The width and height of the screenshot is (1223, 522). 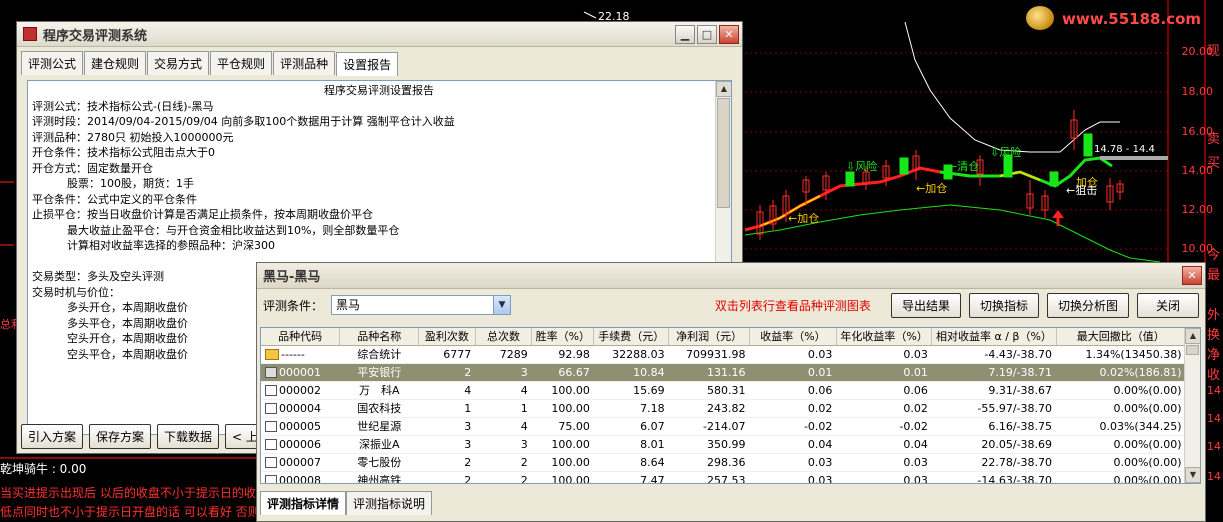 What do you see at coordinates (379, 372) in the screenshot?
I see `table-cell: 平安银行` at bounding box center [379, 372].